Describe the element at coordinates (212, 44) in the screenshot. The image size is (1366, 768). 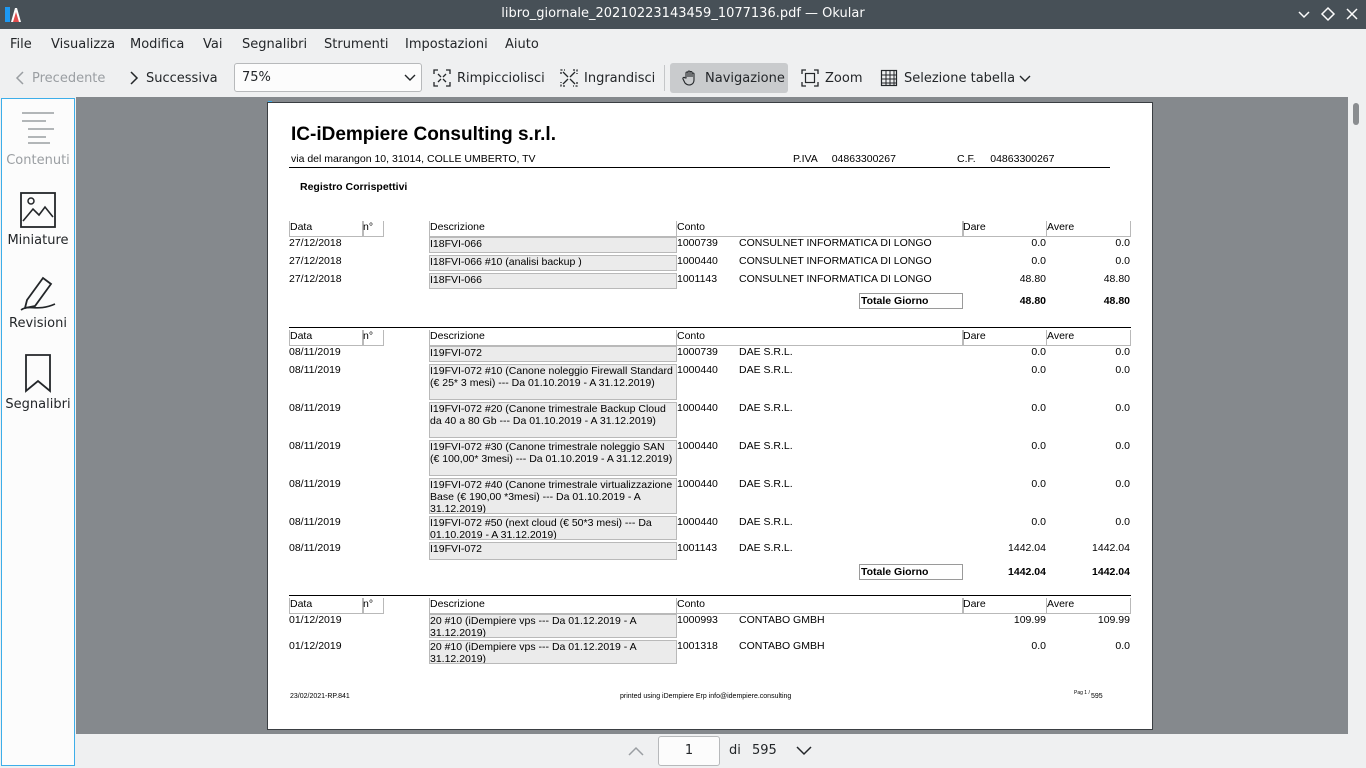
I see `menu-go: Vai` at that location.